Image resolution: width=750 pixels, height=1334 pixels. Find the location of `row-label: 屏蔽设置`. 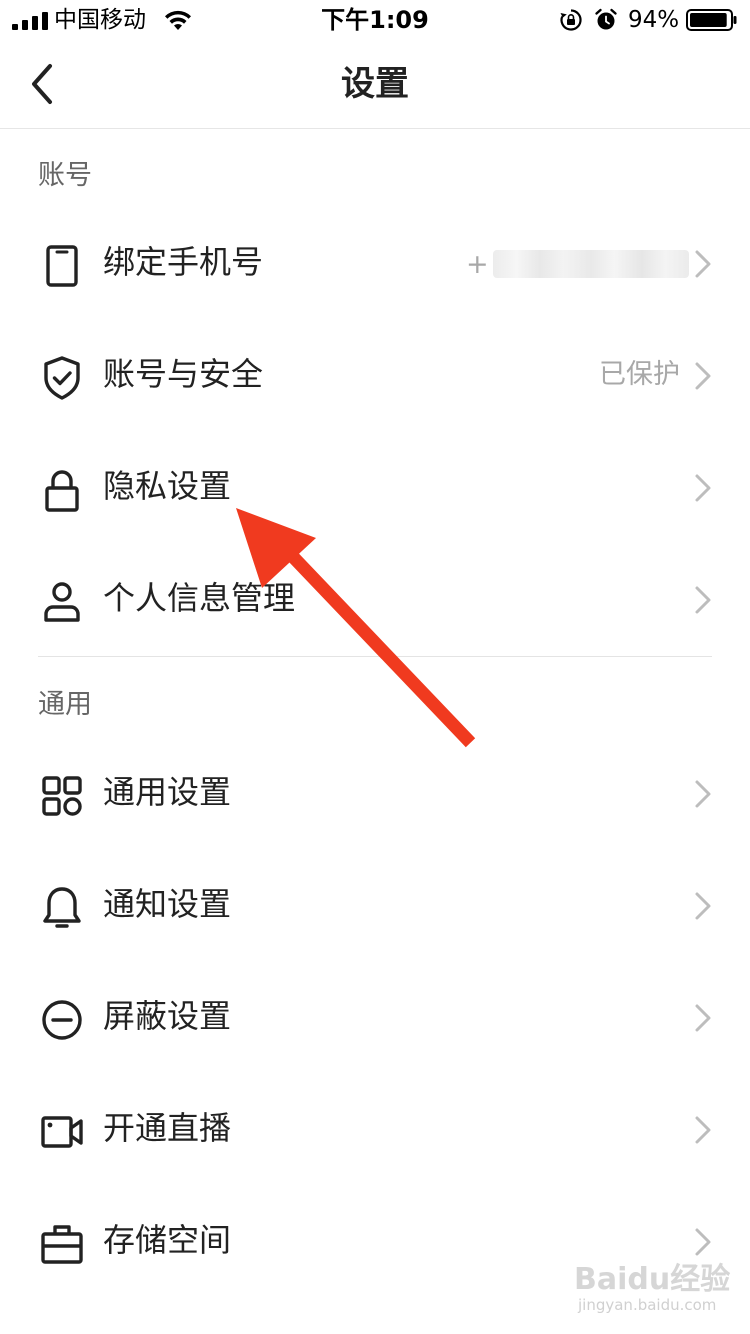

row-label: 屏蔽设置 is located at coordinates (167, 1016).